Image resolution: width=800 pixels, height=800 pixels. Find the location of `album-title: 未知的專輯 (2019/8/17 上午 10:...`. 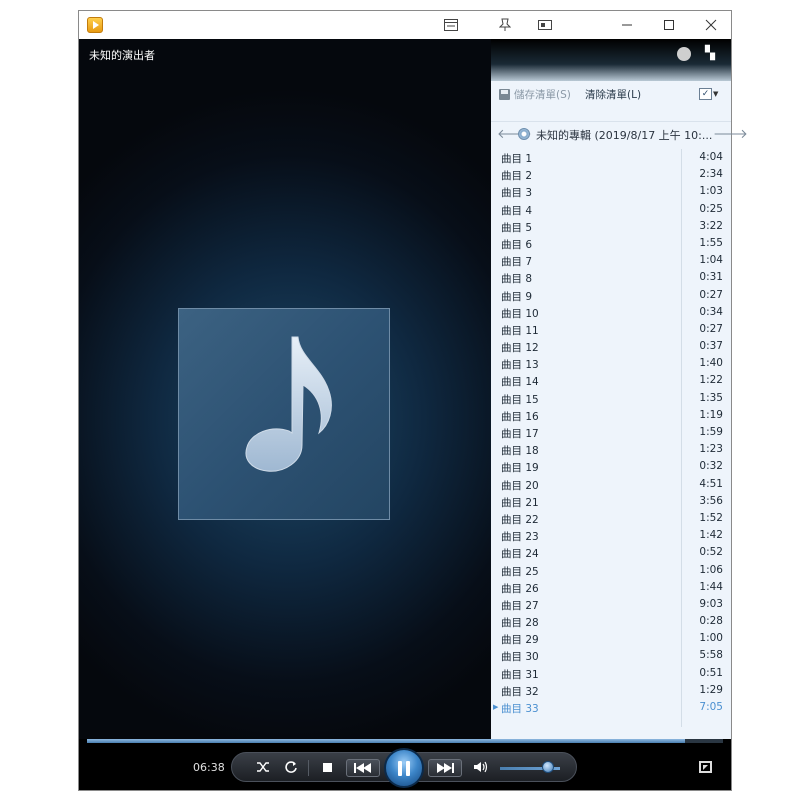

album-title: 未知的專輯 (2019/8/17 上午 10:... is located at coordinates (624, 135).